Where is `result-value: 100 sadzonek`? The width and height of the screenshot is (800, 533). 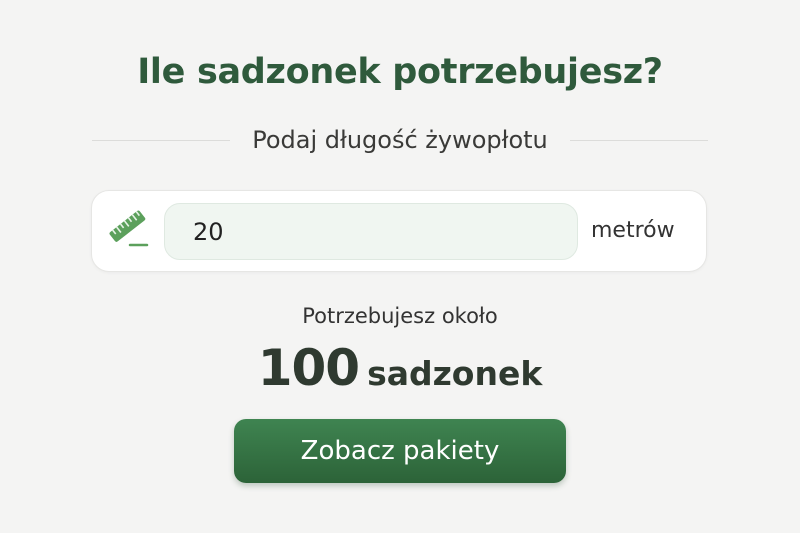
result-value: 100 sadzonek is located at coordinates (400, 374).